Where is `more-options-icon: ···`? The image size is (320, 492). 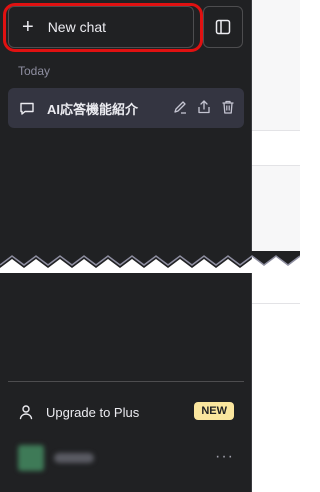 more-options-icon: ··· is located at coordinates (224, 457).